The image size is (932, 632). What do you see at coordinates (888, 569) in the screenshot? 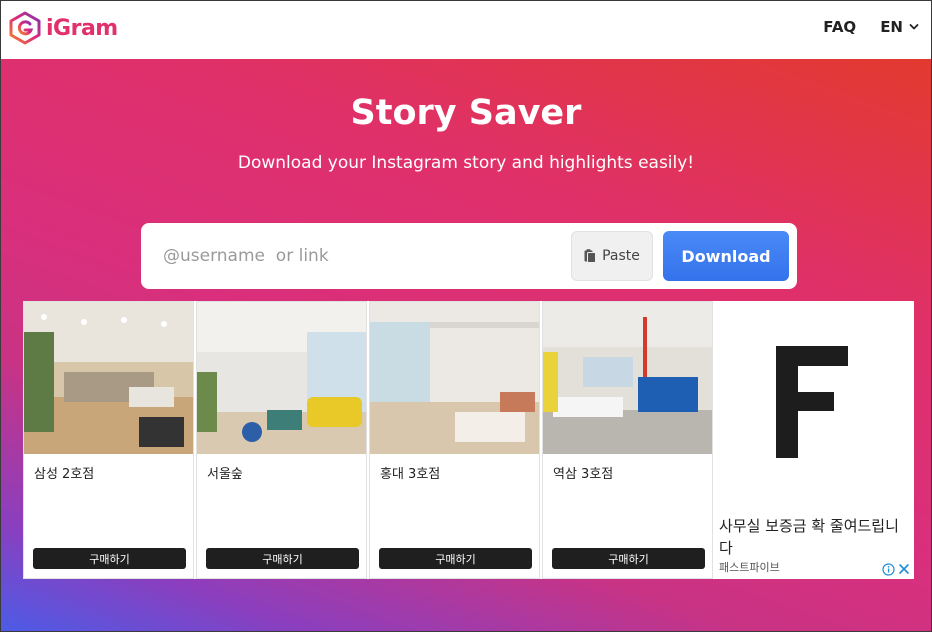
I see `info-icon` at bounding box center [888, 569].